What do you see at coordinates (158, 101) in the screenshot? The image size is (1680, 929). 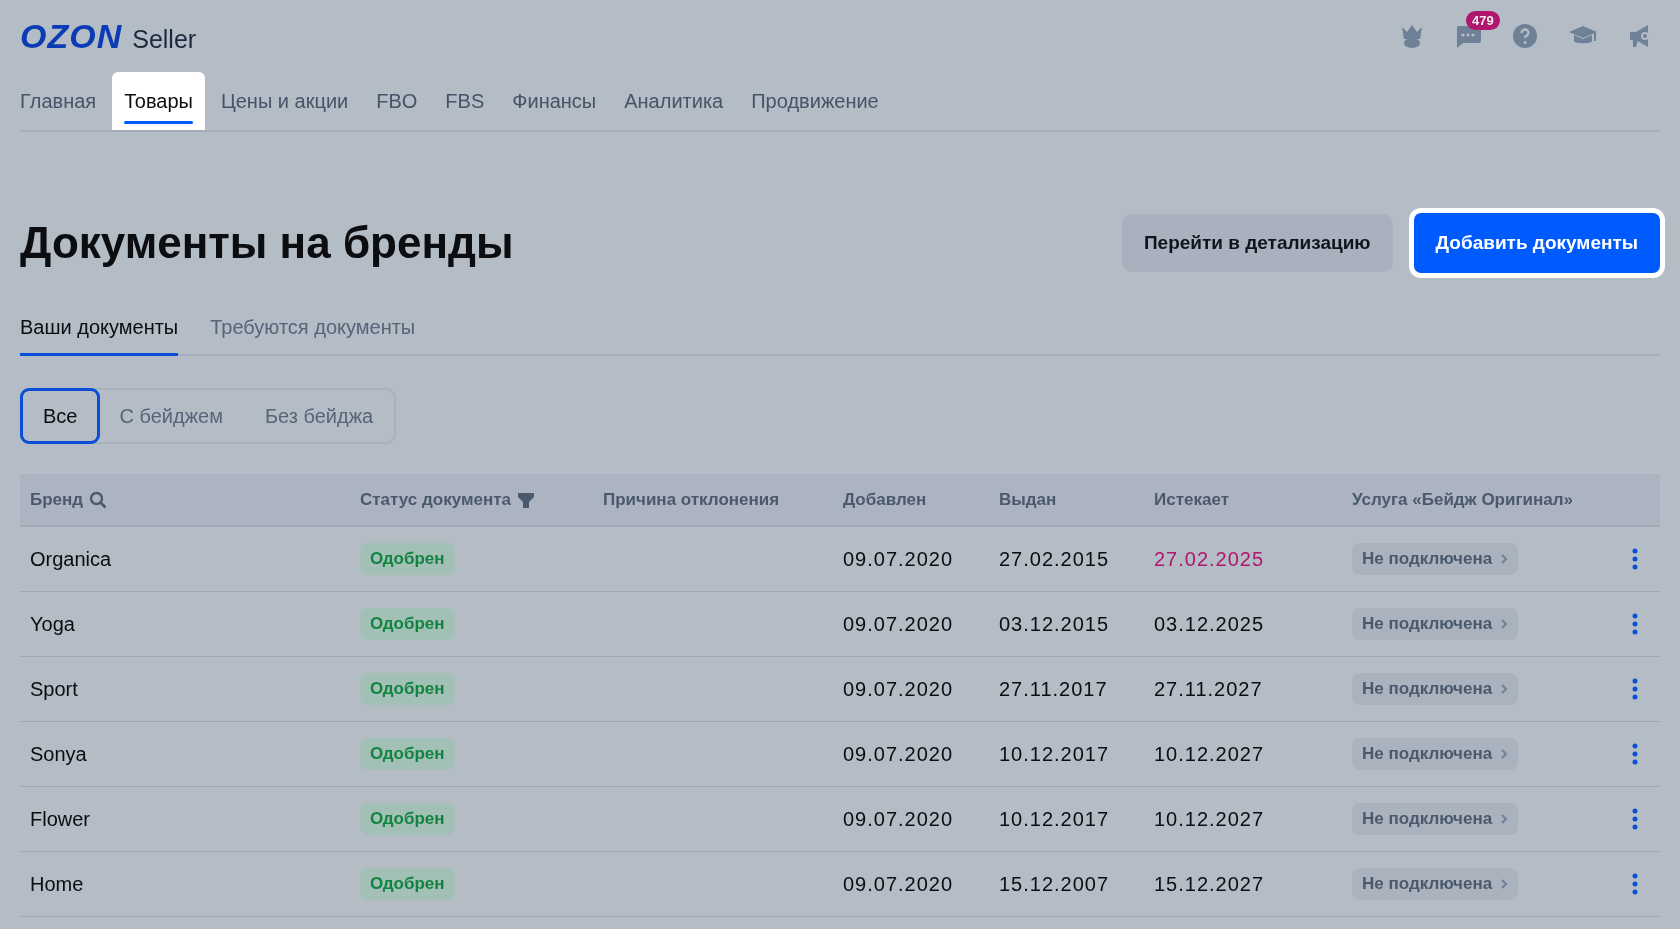 I see `nav-tab: Товары` at bounding box center [158, 101].